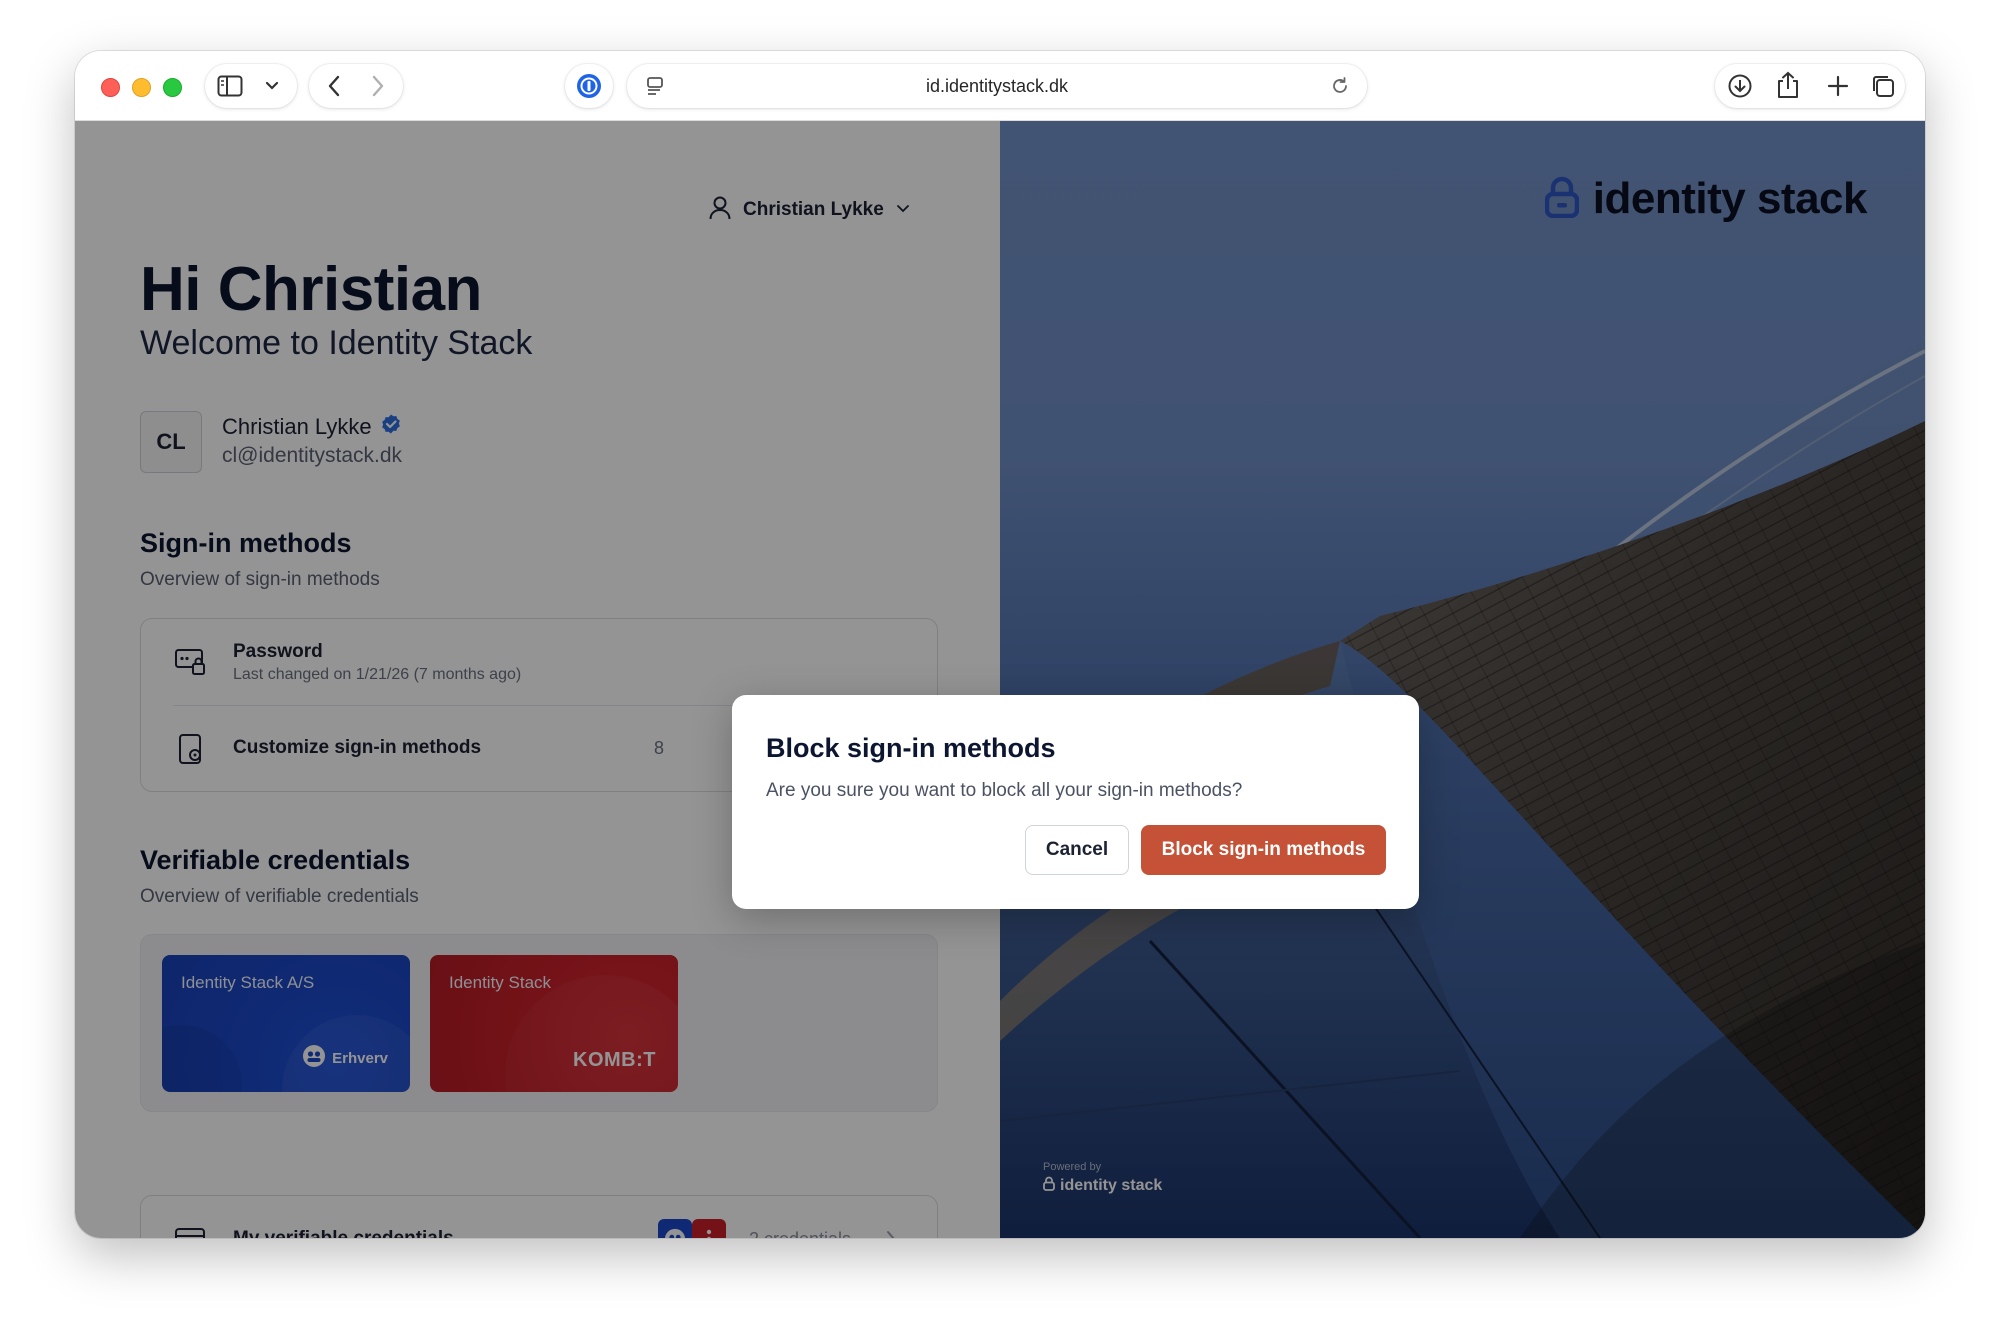  What do you see at coordinates (1883, 86) in the screenshot?
I see `tabs-overview-icon` at bounding box center [1883, 86].